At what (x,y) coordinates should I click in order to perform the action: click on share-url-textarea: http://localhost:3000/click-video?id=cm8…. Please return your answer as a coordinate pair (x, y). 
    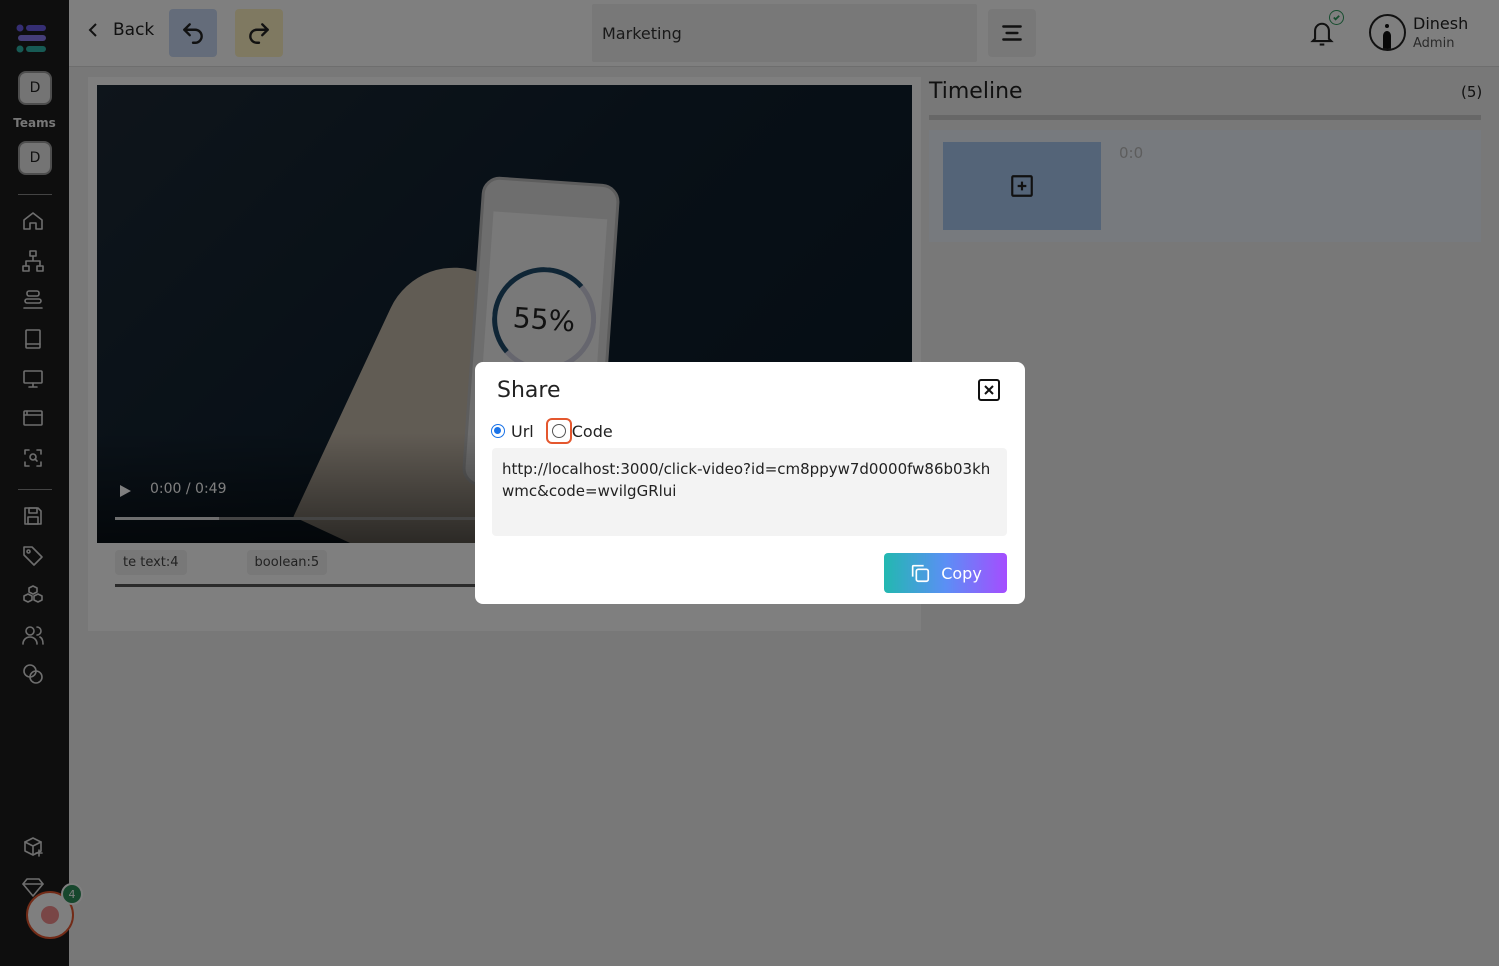
    Looking at the image, I should click on (749, 492).